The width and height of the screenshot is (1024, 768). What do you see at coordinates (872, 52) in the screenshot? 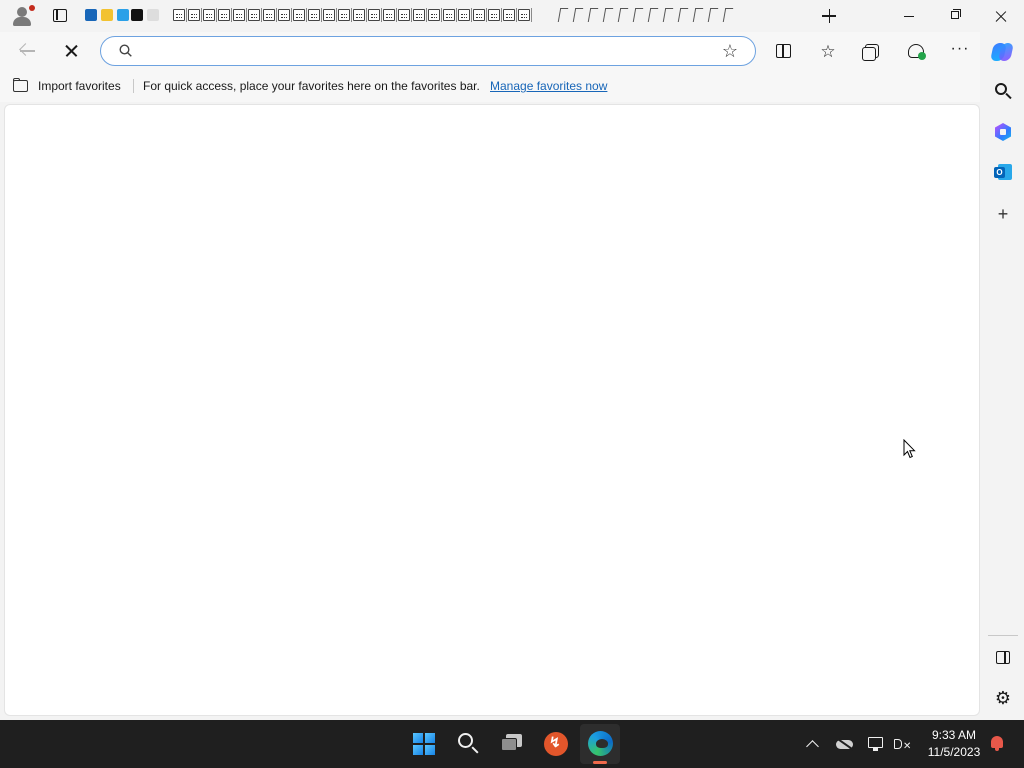
I see `collections-button` at bounding box center [872, 52].